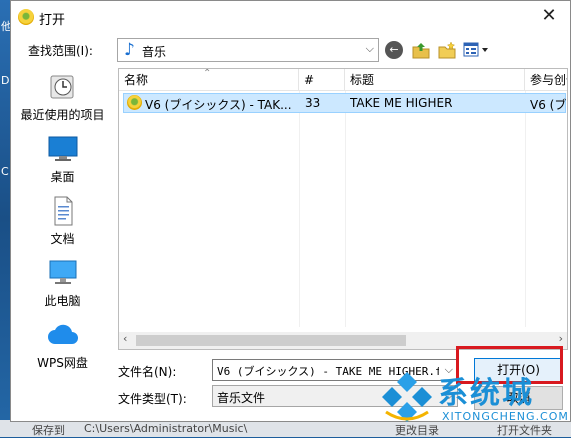 Image resolution: width=571 pixels, height=438 pixels. Describe the element at coordinates (362, 80) in the screenshot. I see `column-header-label: 标题` at that location.